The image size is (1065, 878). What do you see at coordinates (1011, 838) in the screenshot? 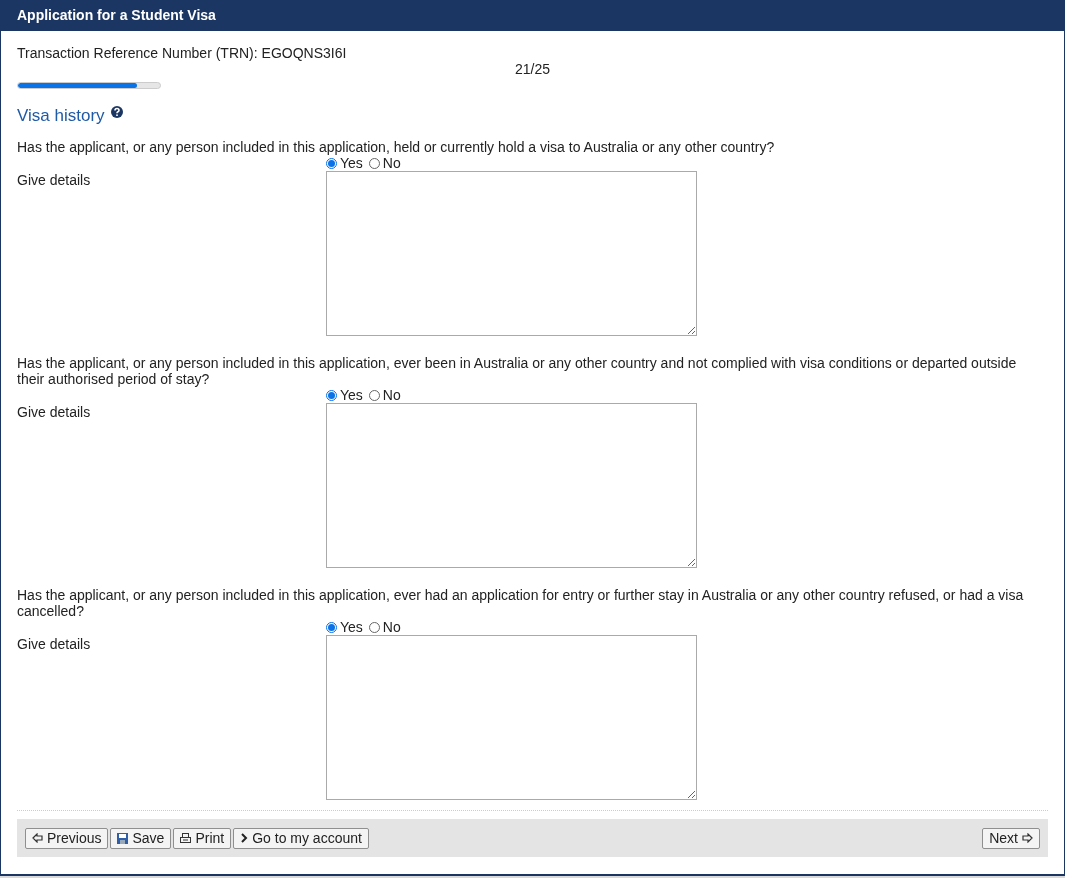
I see `next-button: Next` at bounding box center [1011, 838].